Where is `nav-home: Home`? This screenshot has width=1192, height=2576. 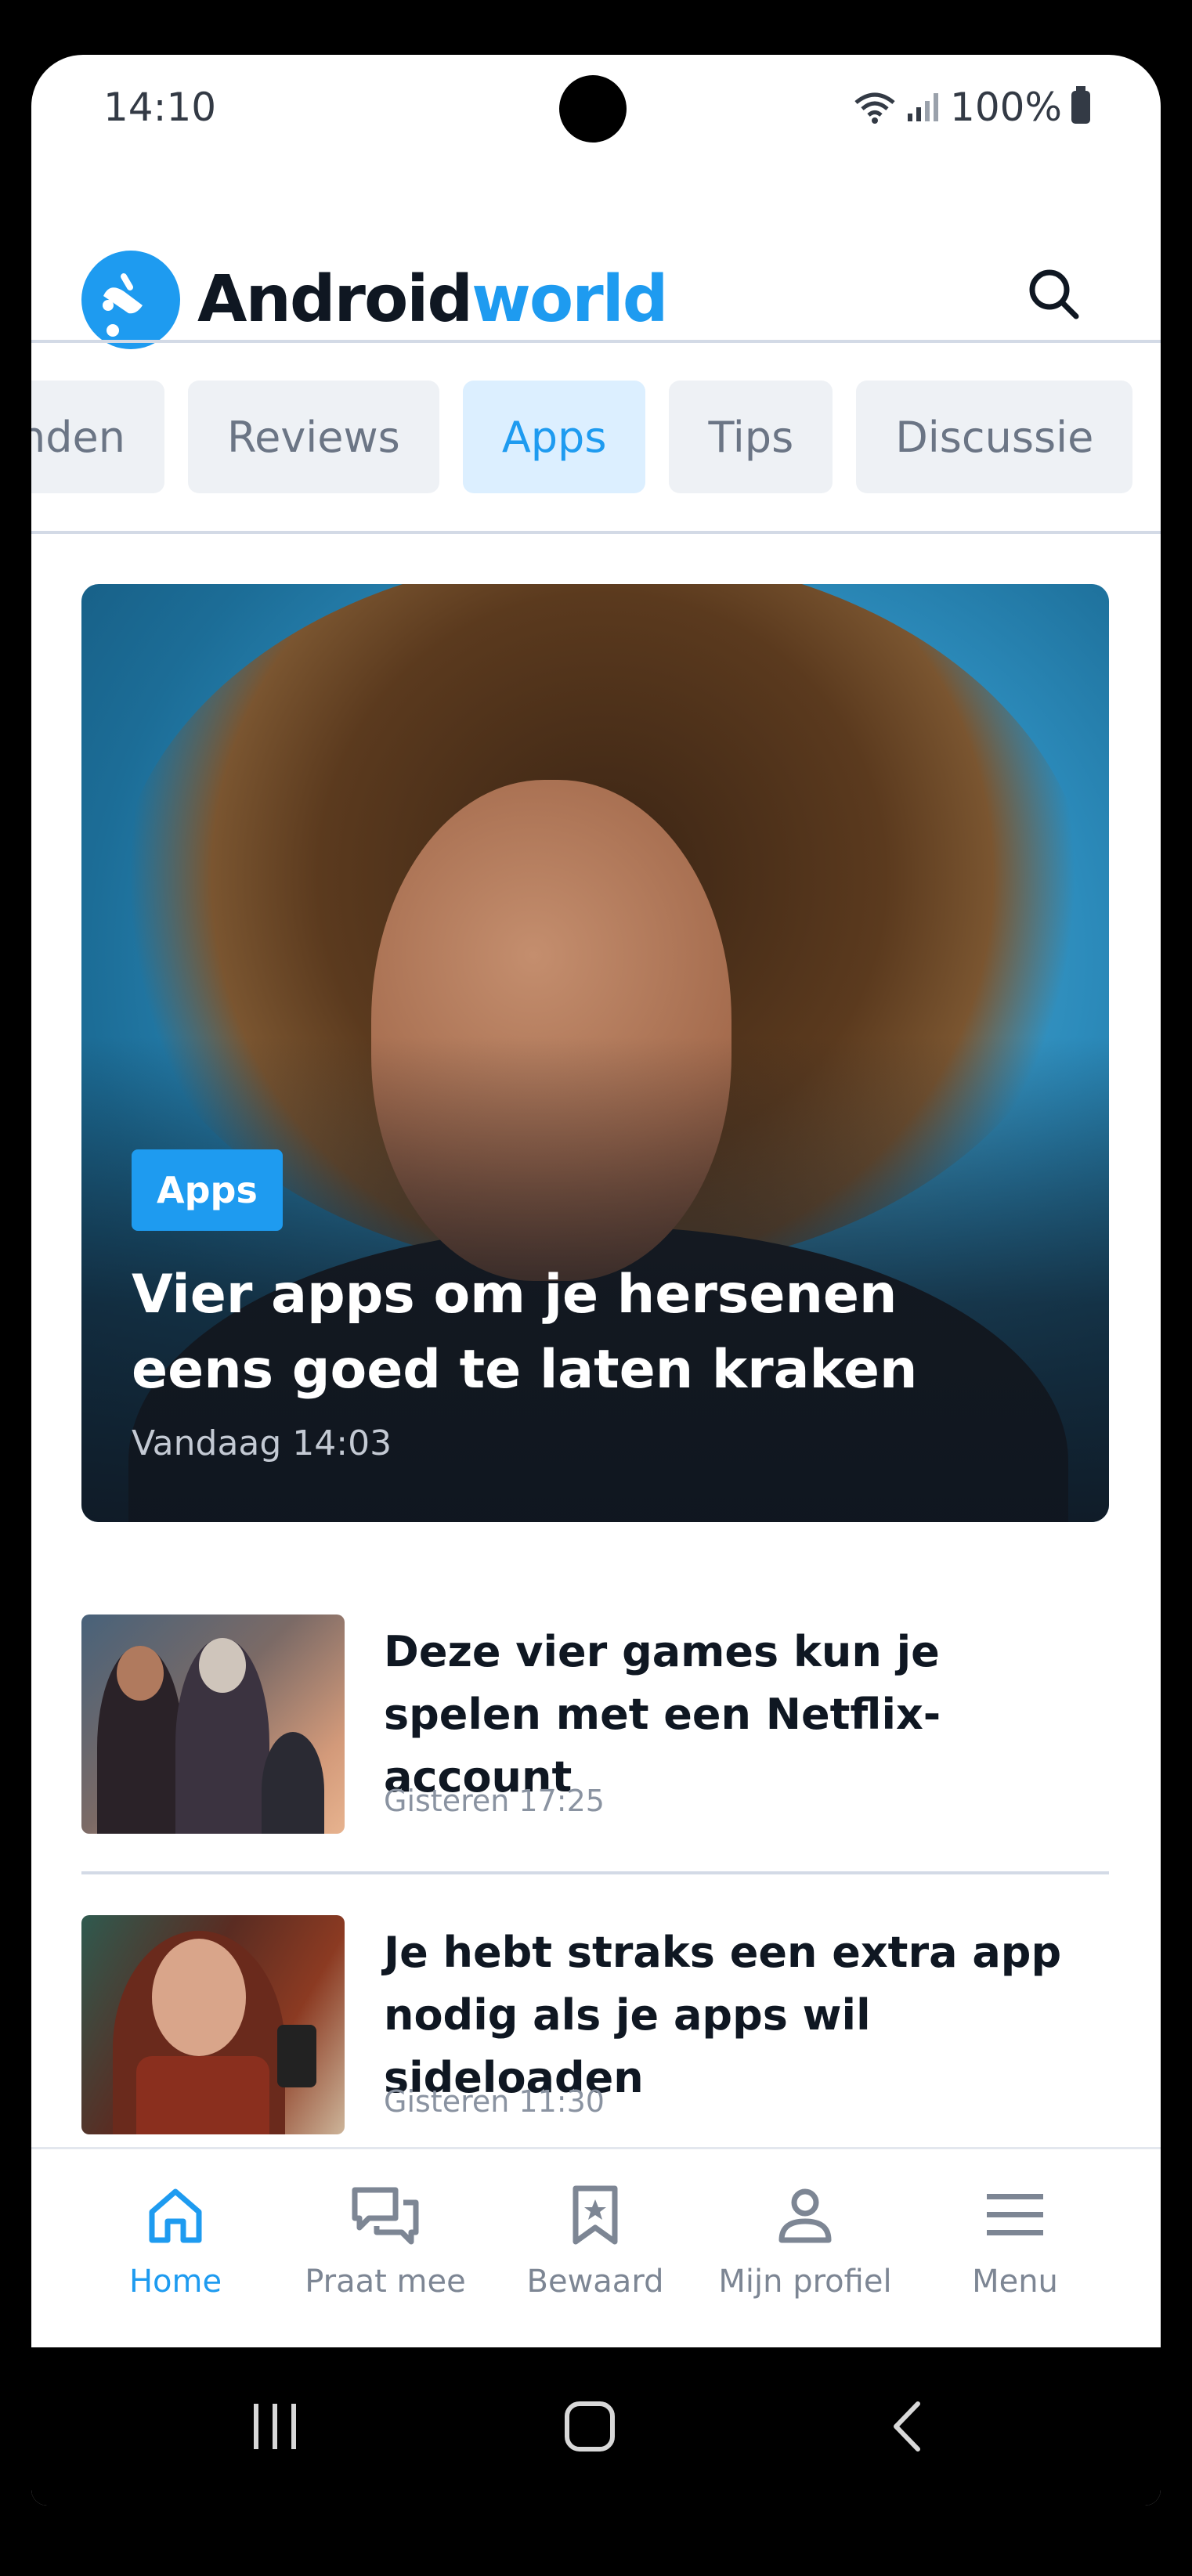
nav-home: Home is located at coordinates (175, 2238).